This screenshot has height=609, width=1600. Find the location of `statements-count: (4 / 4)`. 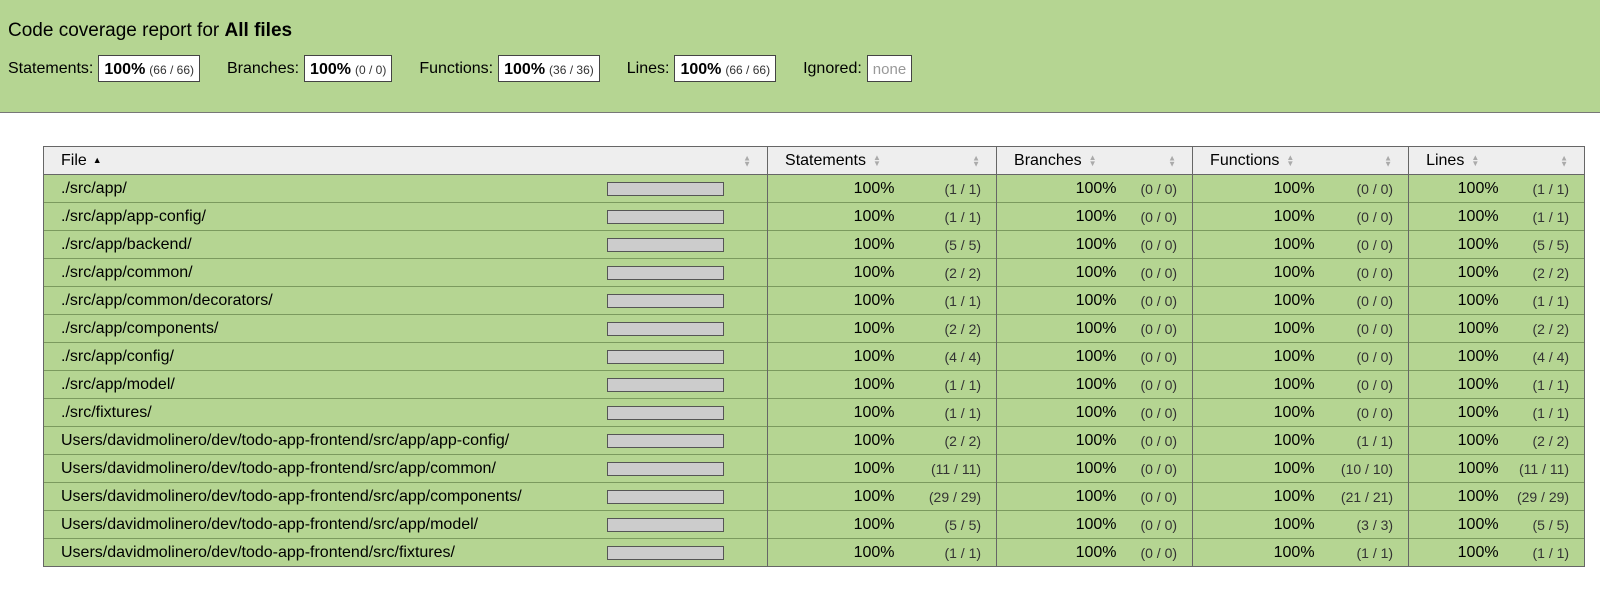

statements-count: (4 / 4) is located at coordinates (947, 356).